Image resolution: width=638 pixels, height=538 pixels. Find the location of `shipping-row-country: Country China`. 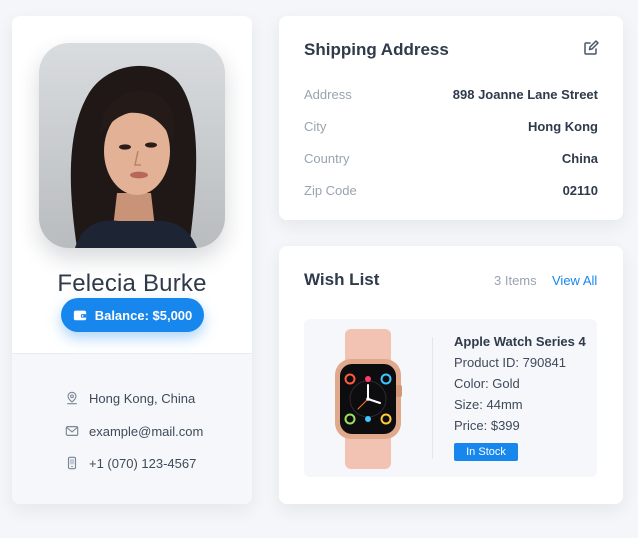

shipping-row-country: Country China is located at coordinates (451, 161).